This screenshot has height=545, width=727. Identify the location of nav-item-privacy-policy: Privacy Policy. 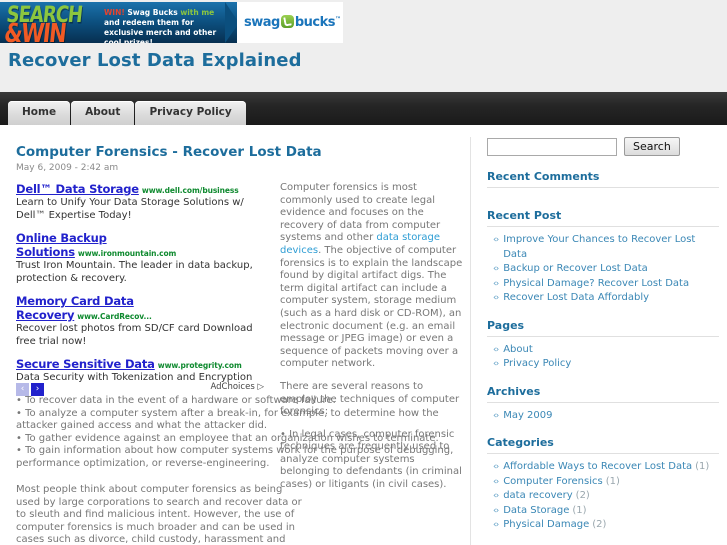
(190, 113).